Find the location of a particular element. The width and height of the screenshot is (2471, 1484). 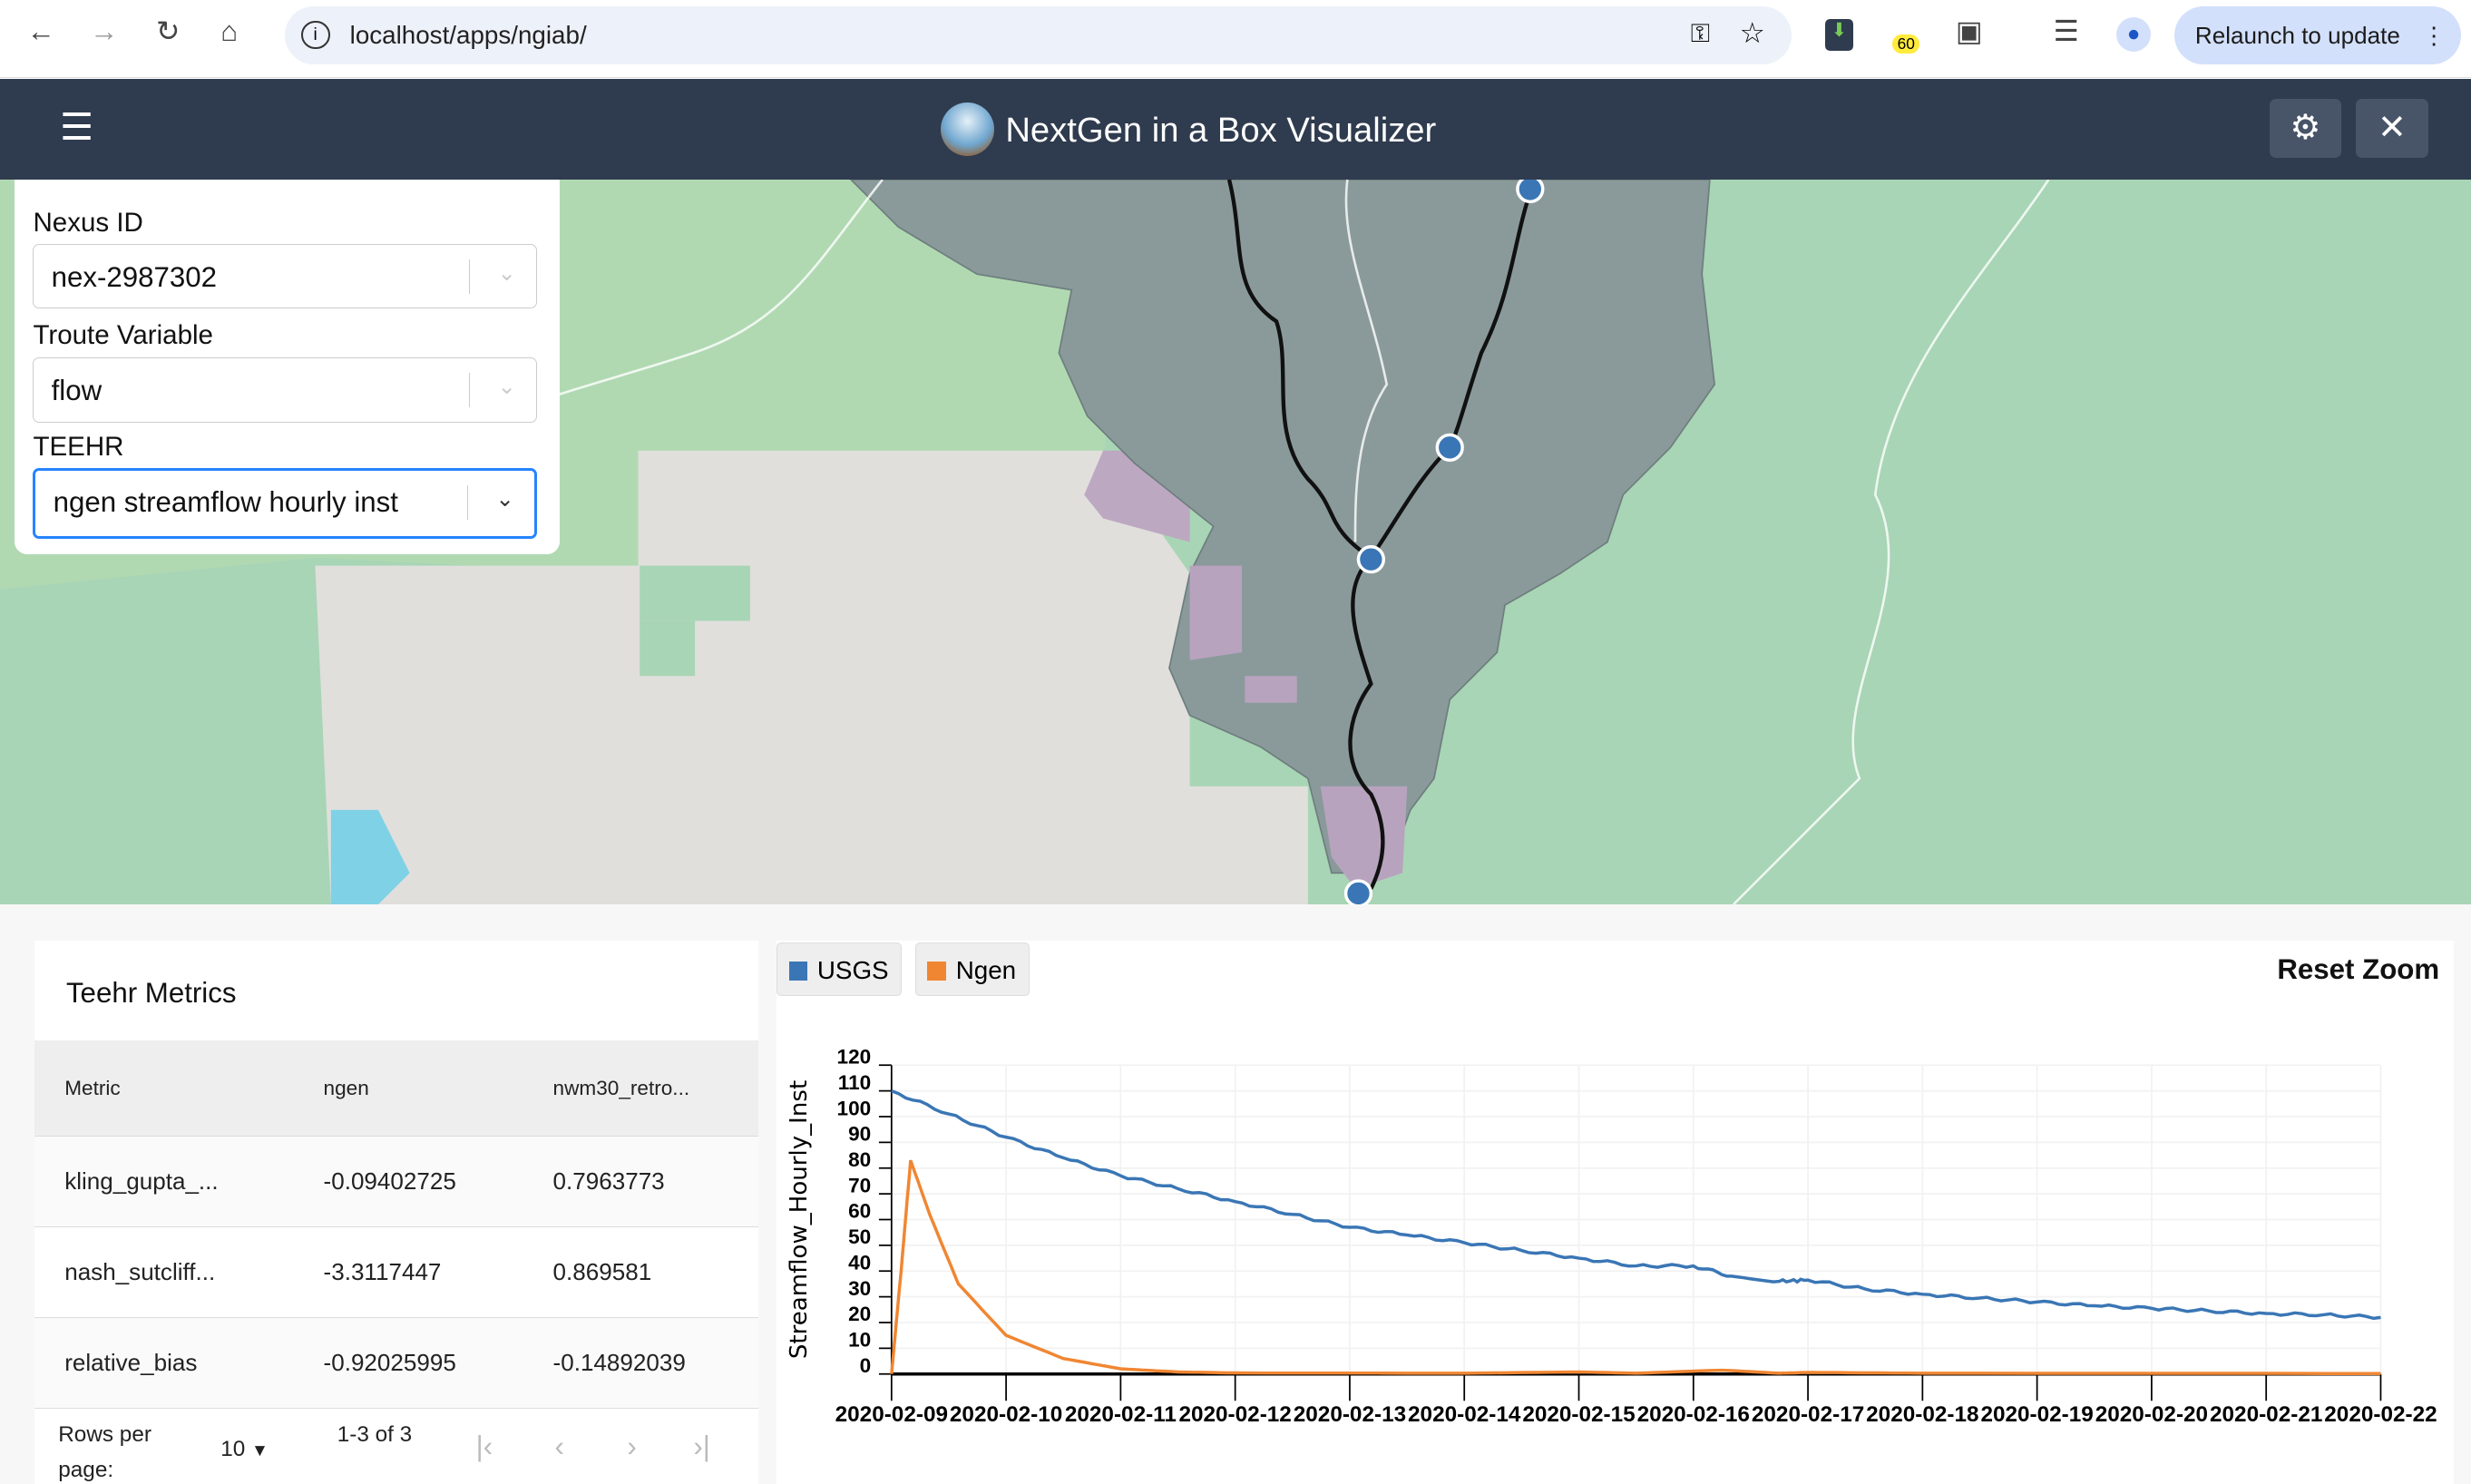

site-info-icon: i is located at coordinates (315, 35).